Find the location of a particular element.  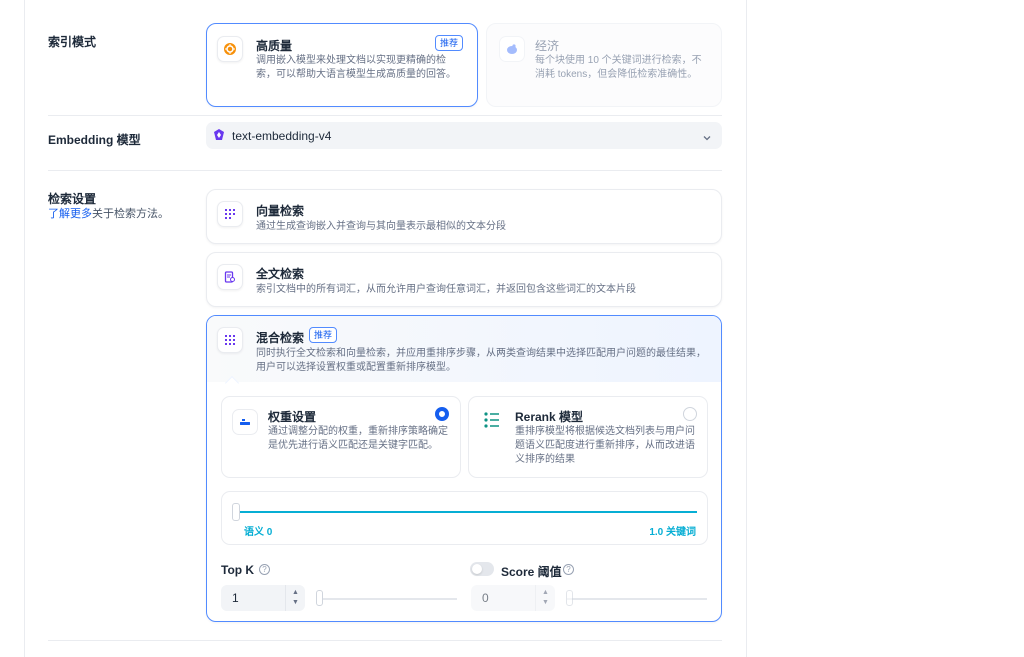

top-k-slider-handle is located at coordinates (319, 598).